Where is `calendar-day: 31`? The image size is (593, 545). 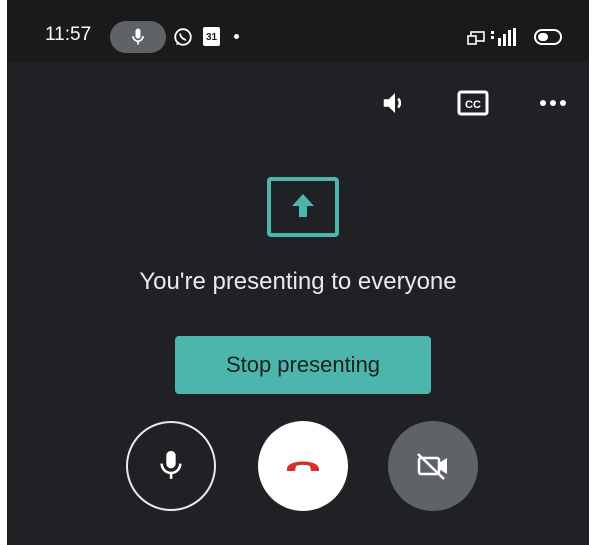 calendar-day: 31 is located at coordinates (211, 37).